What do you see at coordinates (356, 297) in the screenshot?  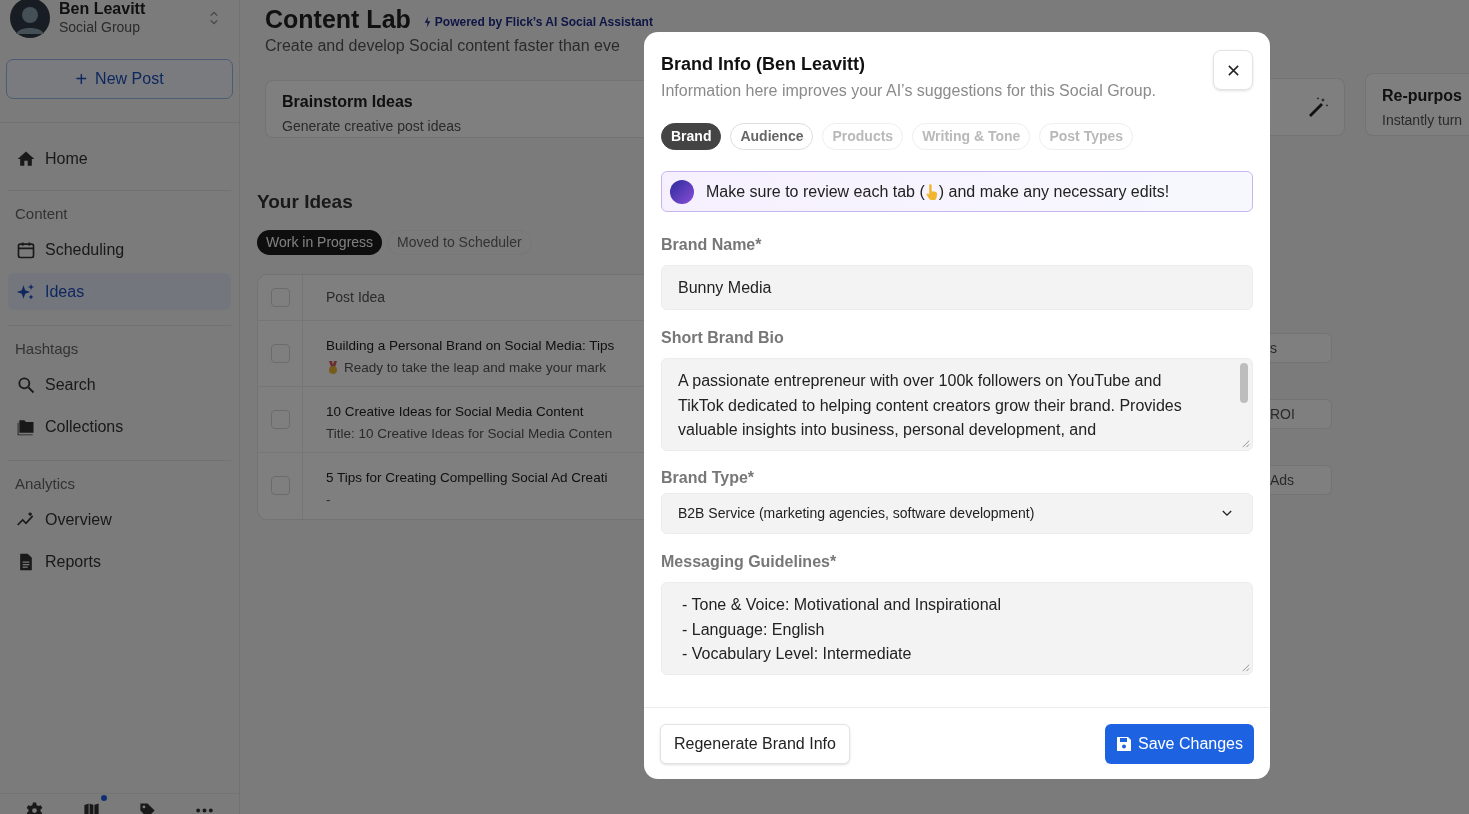 I see `column-header: Post Idea` at bounding box center [356, 297].